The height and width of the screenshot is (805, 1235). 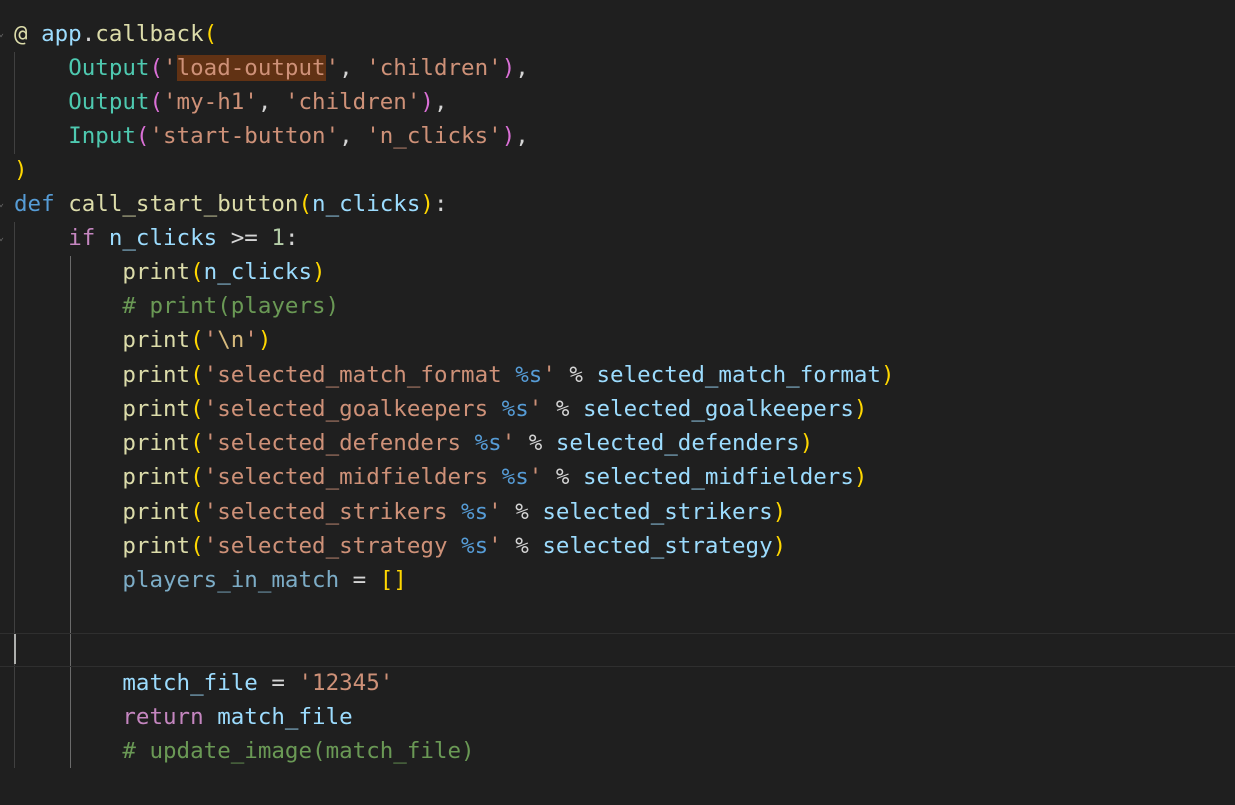 What do you see at coordinates (393, 580) in the screenshot?
I see `bracket: []` at bounding box center [393, 580].